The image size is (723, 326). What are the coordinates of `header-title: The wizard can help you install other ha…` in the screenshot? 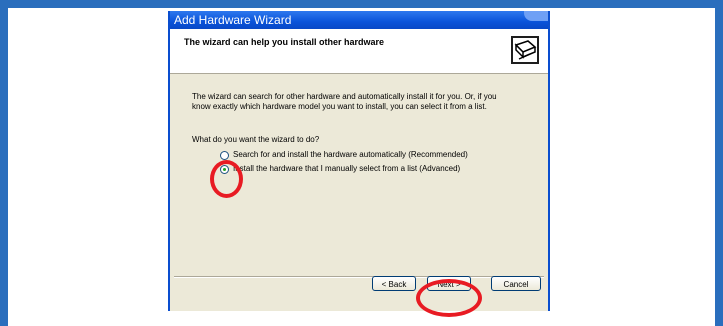 It's located at (284, 42).